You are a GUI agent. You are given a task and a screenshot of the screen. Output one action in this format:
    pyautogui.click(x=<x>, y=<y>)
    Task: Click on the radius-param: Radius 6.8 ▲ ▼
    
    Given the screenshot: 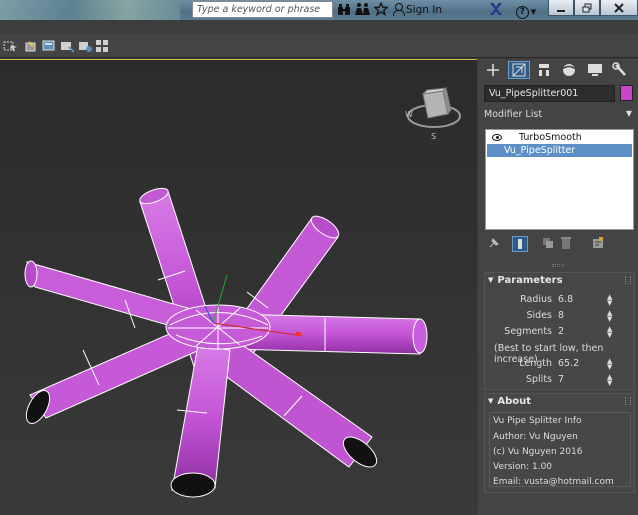 What is the action you would take?
    pyautogui.click(x=560, y=300)
    